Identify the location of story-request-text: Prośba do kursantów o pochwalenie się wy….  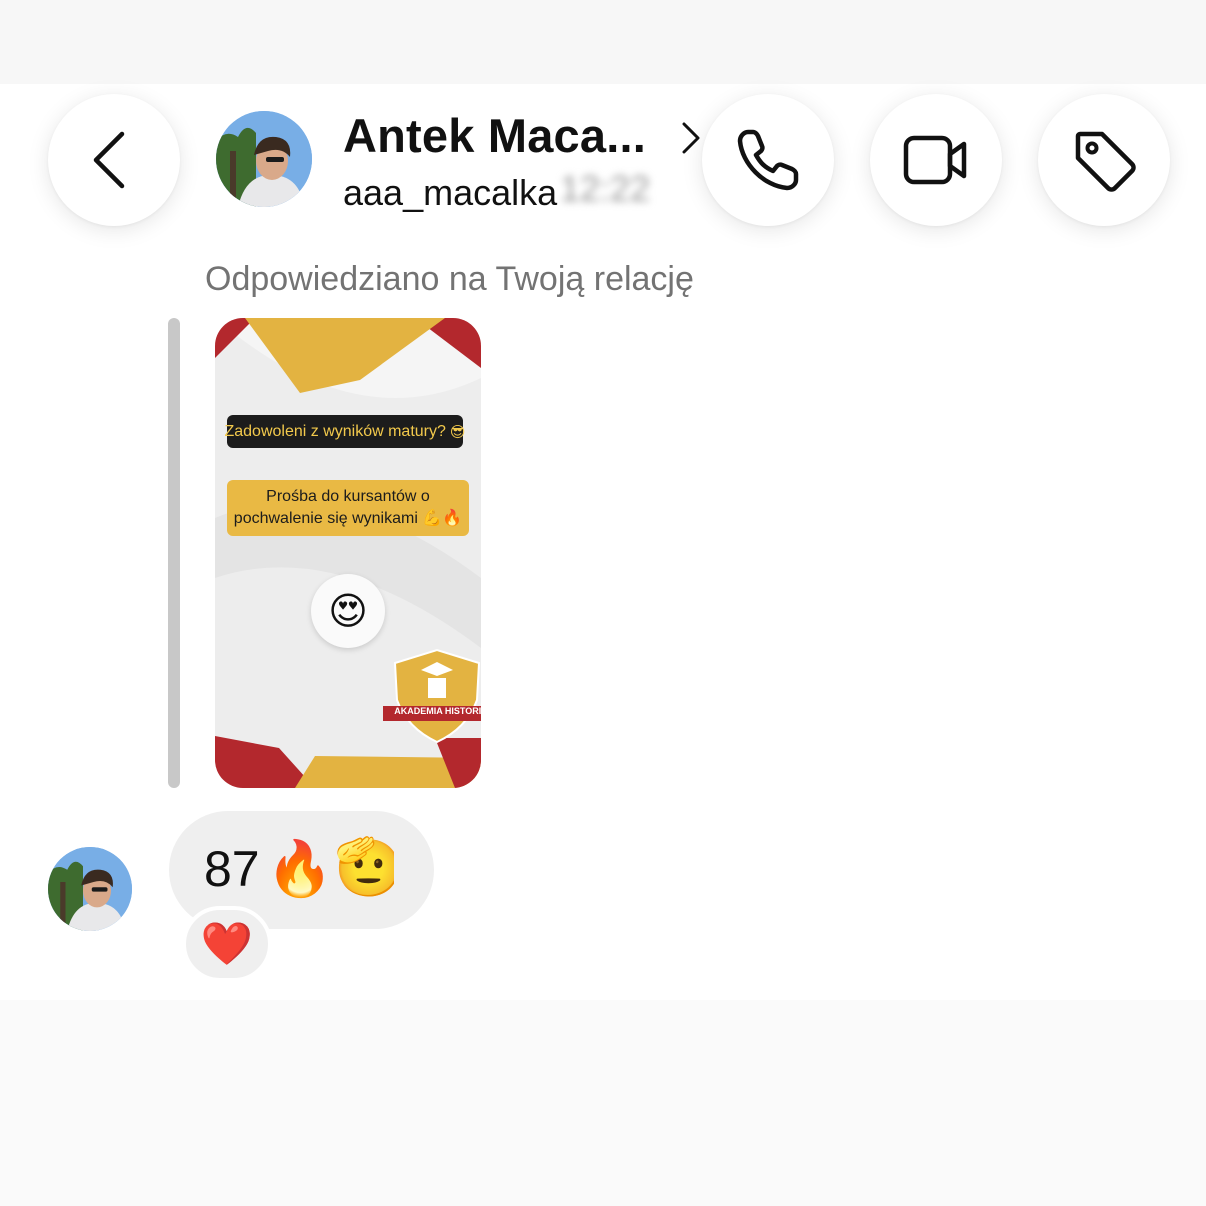
(331, 507).